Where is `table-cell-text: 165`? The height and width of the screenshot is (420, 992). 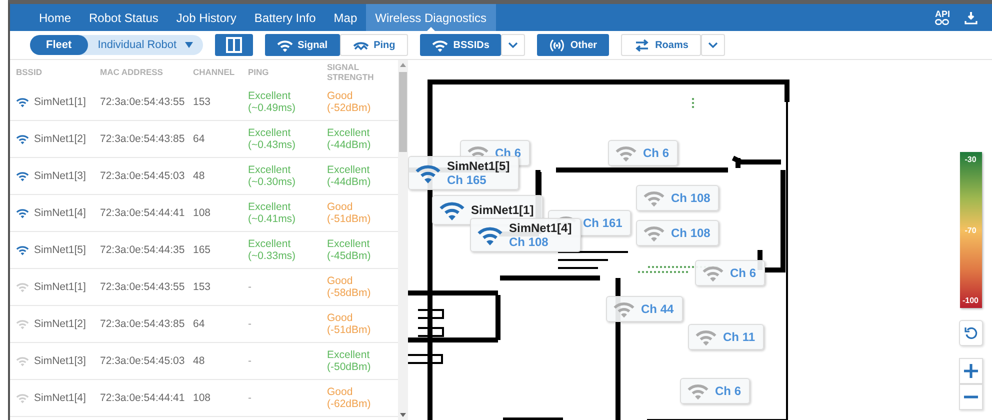
table-cell-text: 165 is located at coordinates (202, 250).